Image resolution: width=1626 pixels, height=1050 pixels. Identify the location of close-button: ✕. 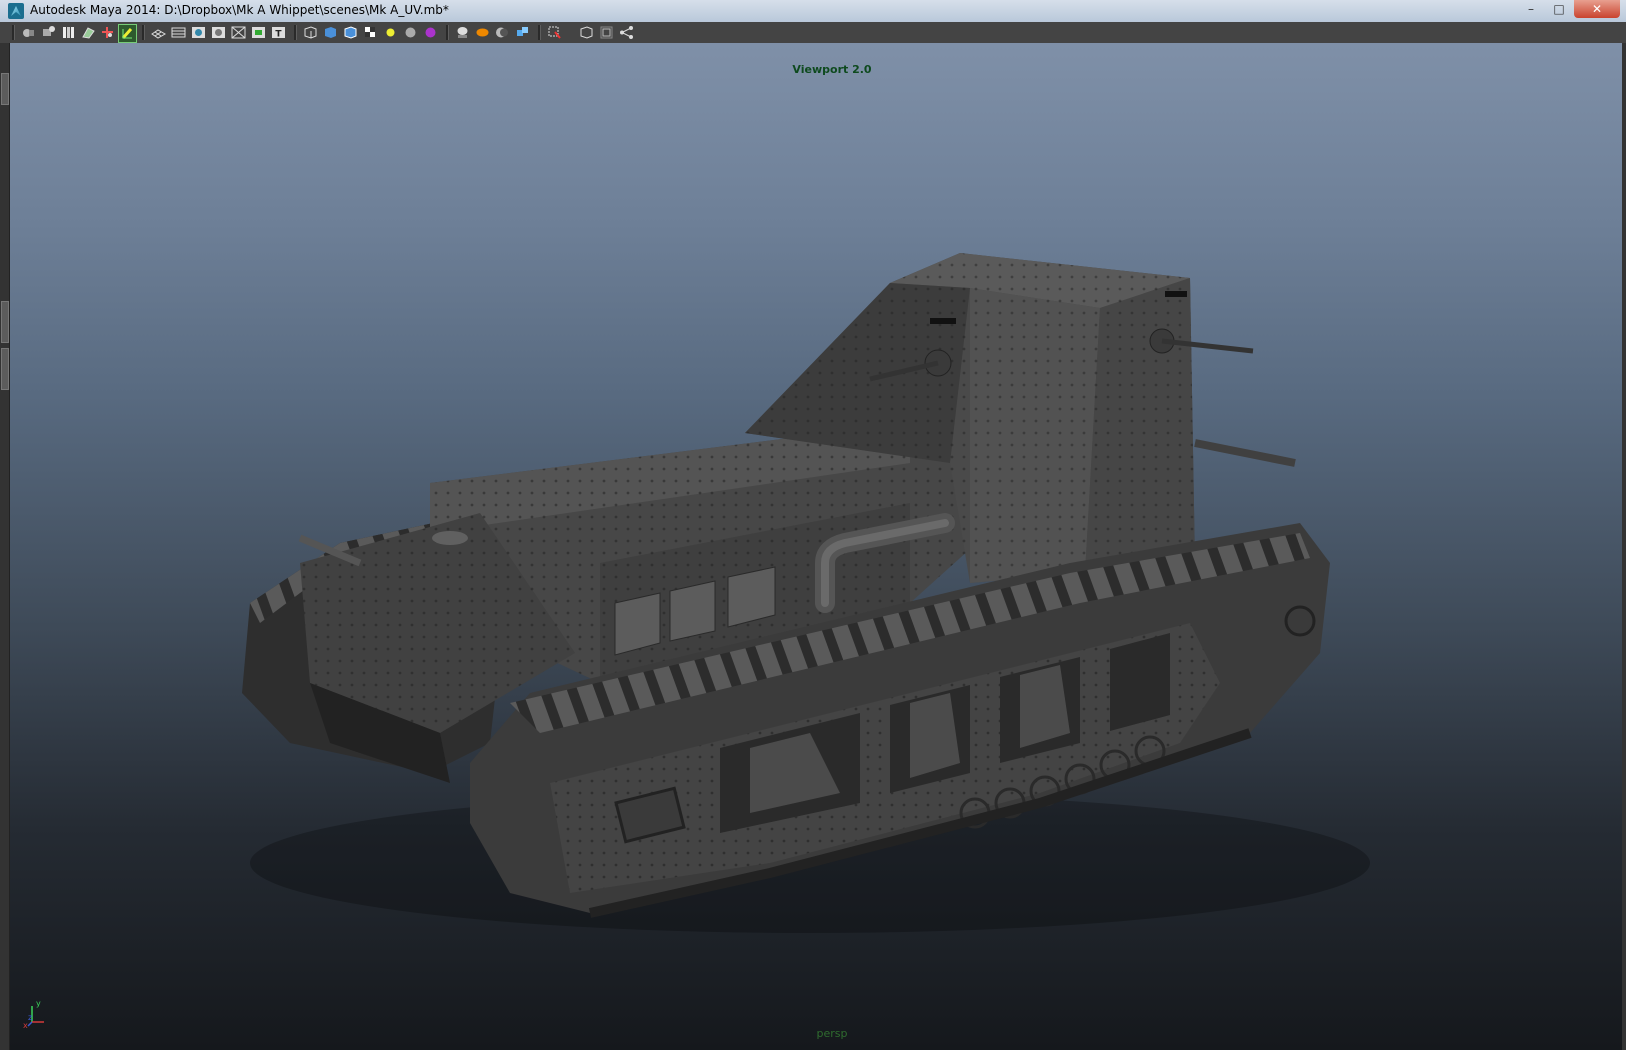
(1597, 9).